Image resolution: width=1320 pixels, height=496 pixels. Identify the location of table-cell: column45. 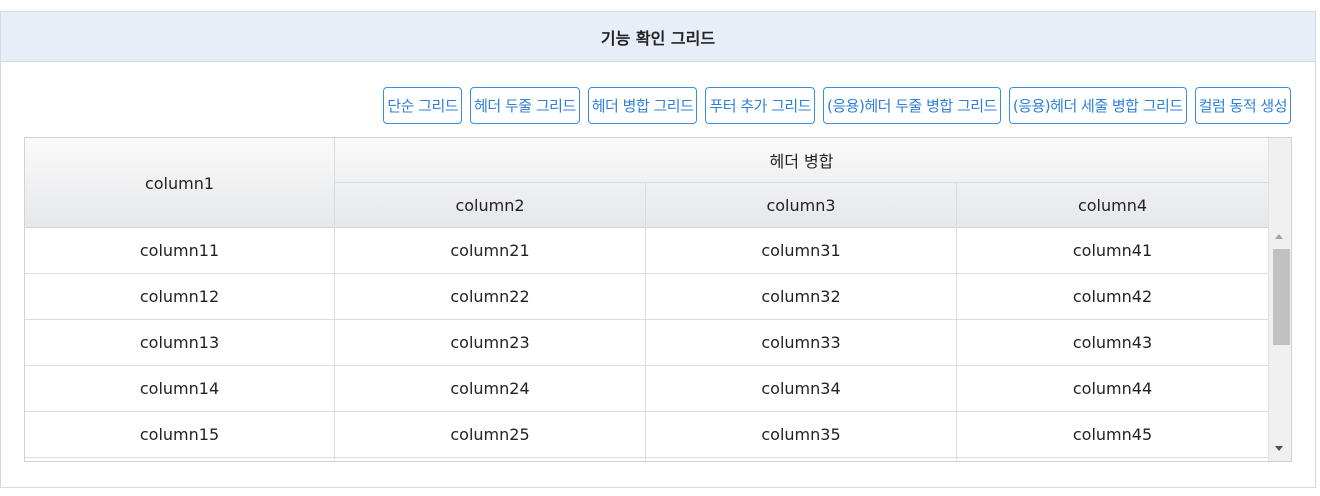
(1112, 434).